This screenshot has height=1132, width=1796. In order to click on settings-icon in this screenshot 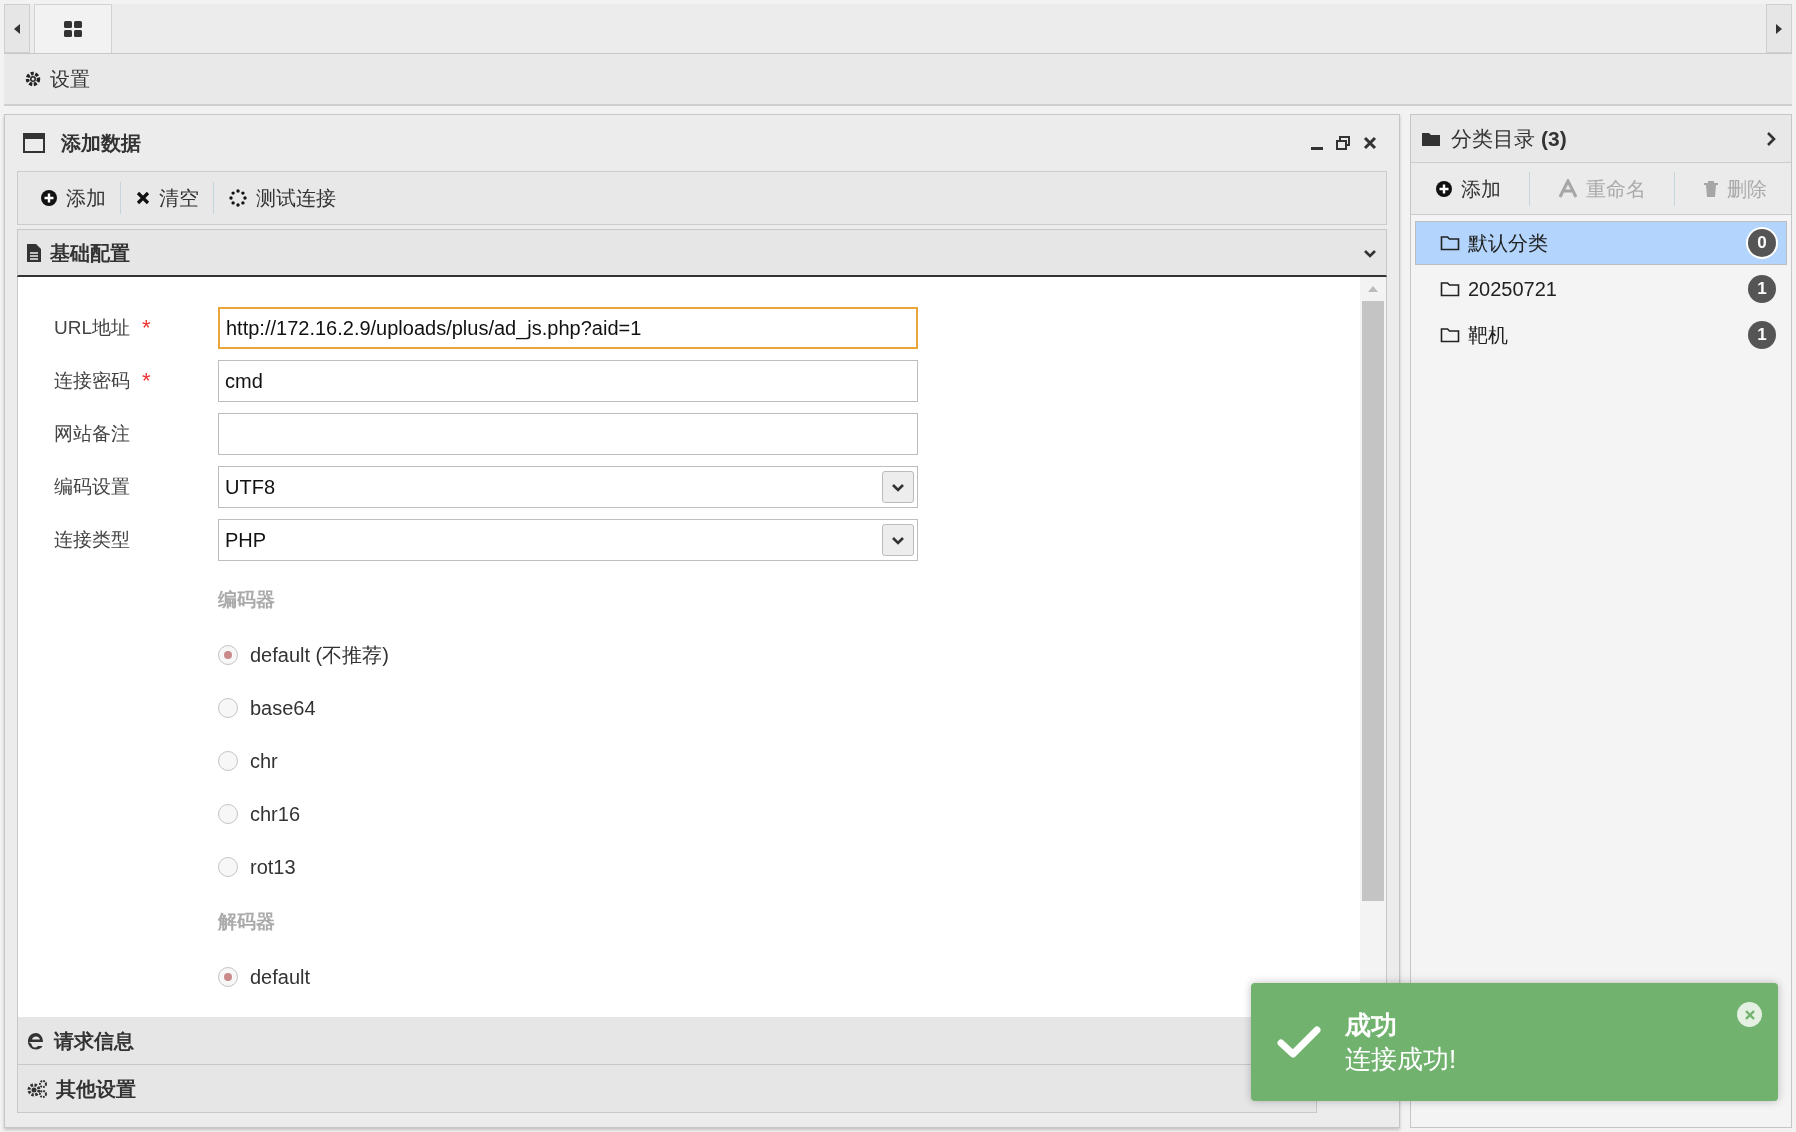, I will do `click(33, 79)`.